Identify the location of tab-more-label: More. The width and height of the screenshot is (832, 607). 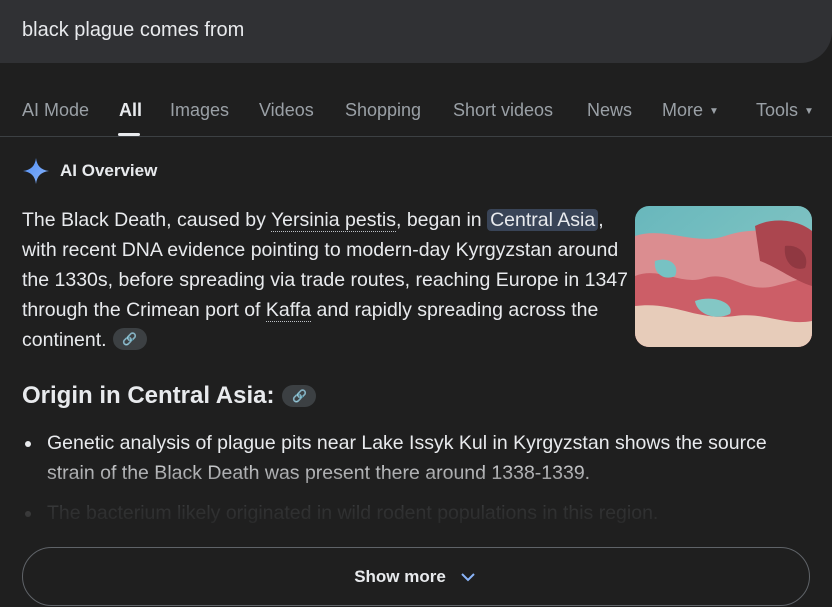
(683, 110).